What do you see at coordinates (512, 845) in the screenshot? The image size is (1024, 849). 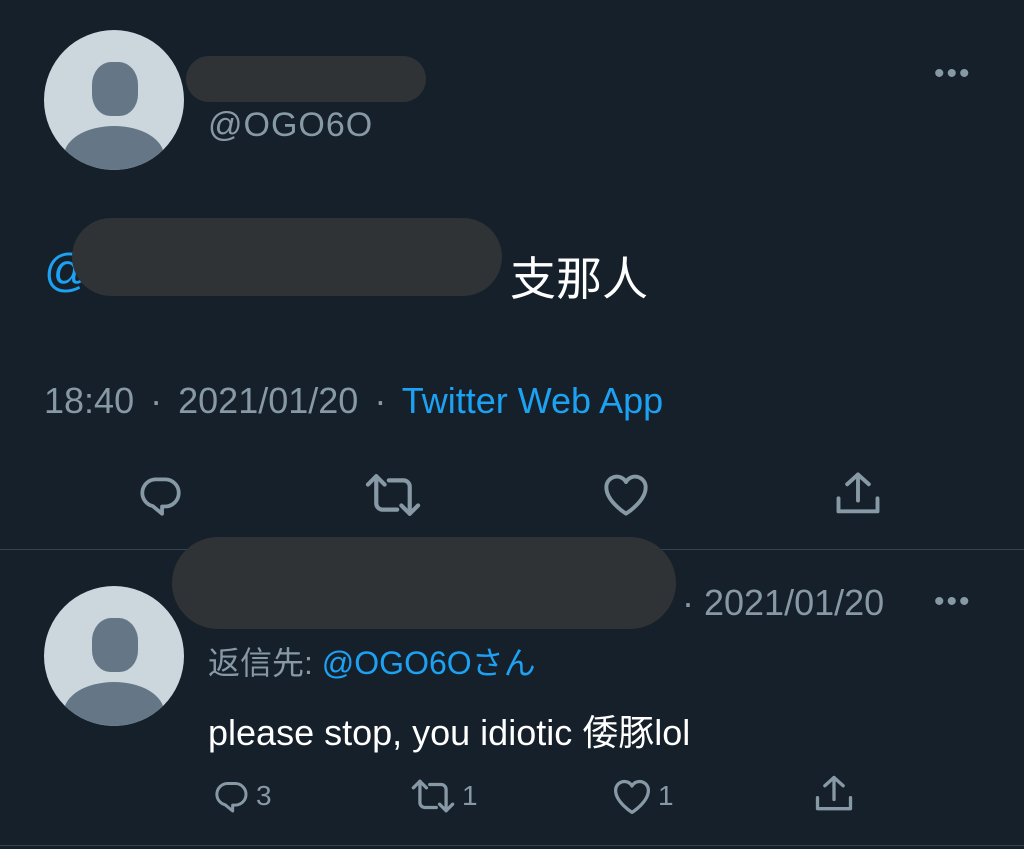 I see `divider` at bounding box center [512, 845].